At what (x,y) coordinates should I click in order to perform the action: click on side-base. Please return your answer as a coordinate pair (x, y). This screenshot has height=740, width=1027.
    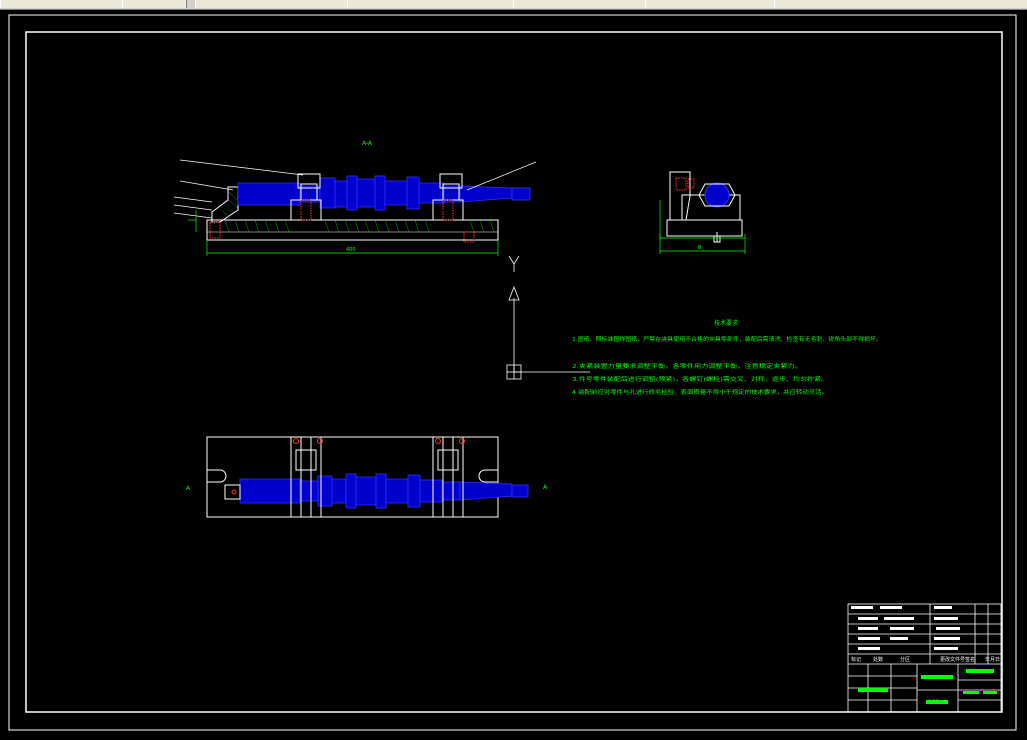
    Looking at the image, I should click on (704, 228).